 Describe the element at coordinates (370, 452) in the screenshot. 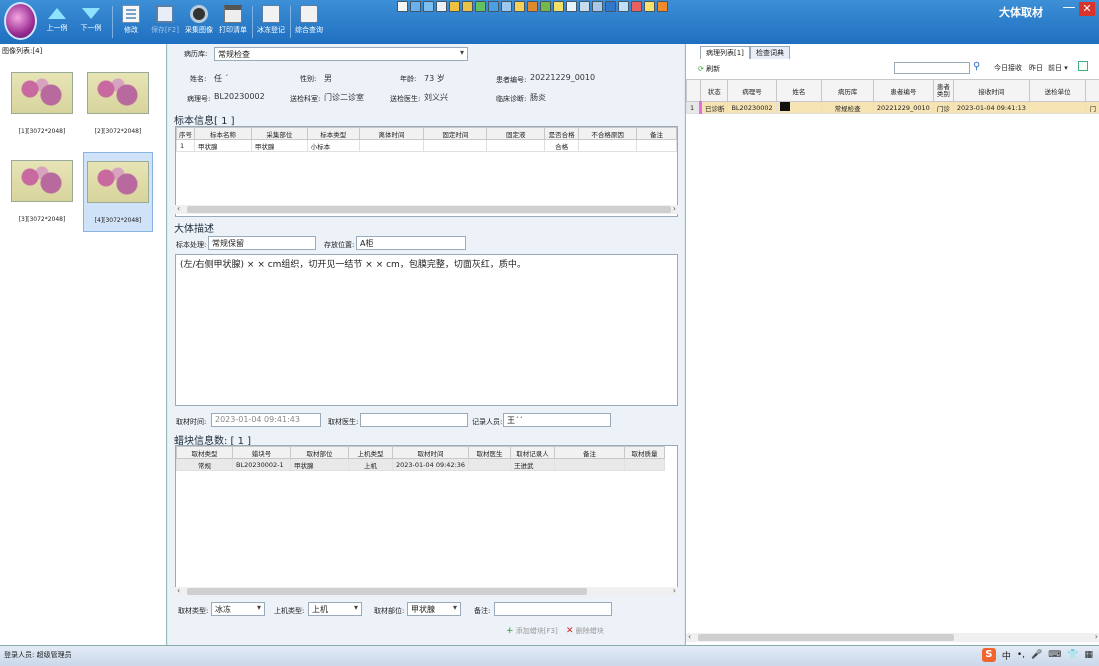

I see `column-header: 上机类型` at that location.